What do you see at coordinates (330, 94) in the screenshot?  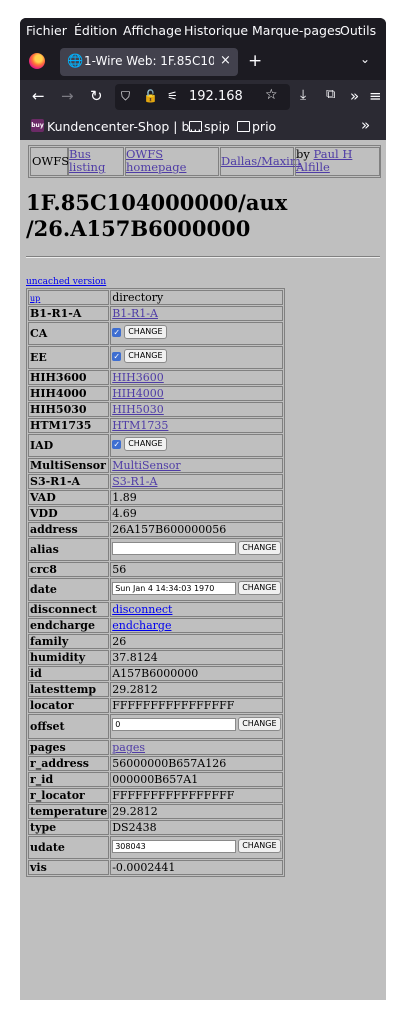 I see `extensions-icon: ⧉` at bounding box center [330, 94].